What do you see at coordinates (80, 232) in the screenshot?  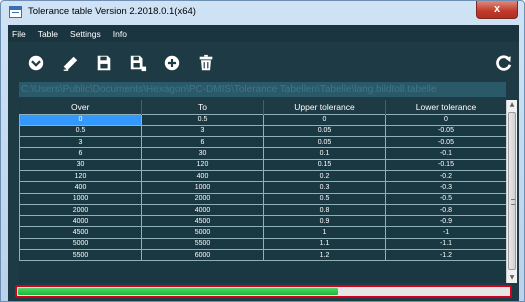 I see `cell-over: 4500` at bounding box center [80, 232].